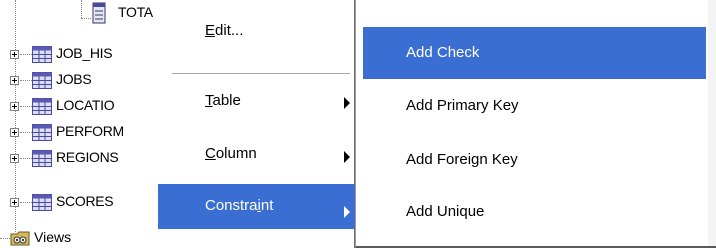  What do you see at coordinates (445, 211) in the screenshot?
I see `menu-item-label: Add Unique` at bounding box center [445, 211].